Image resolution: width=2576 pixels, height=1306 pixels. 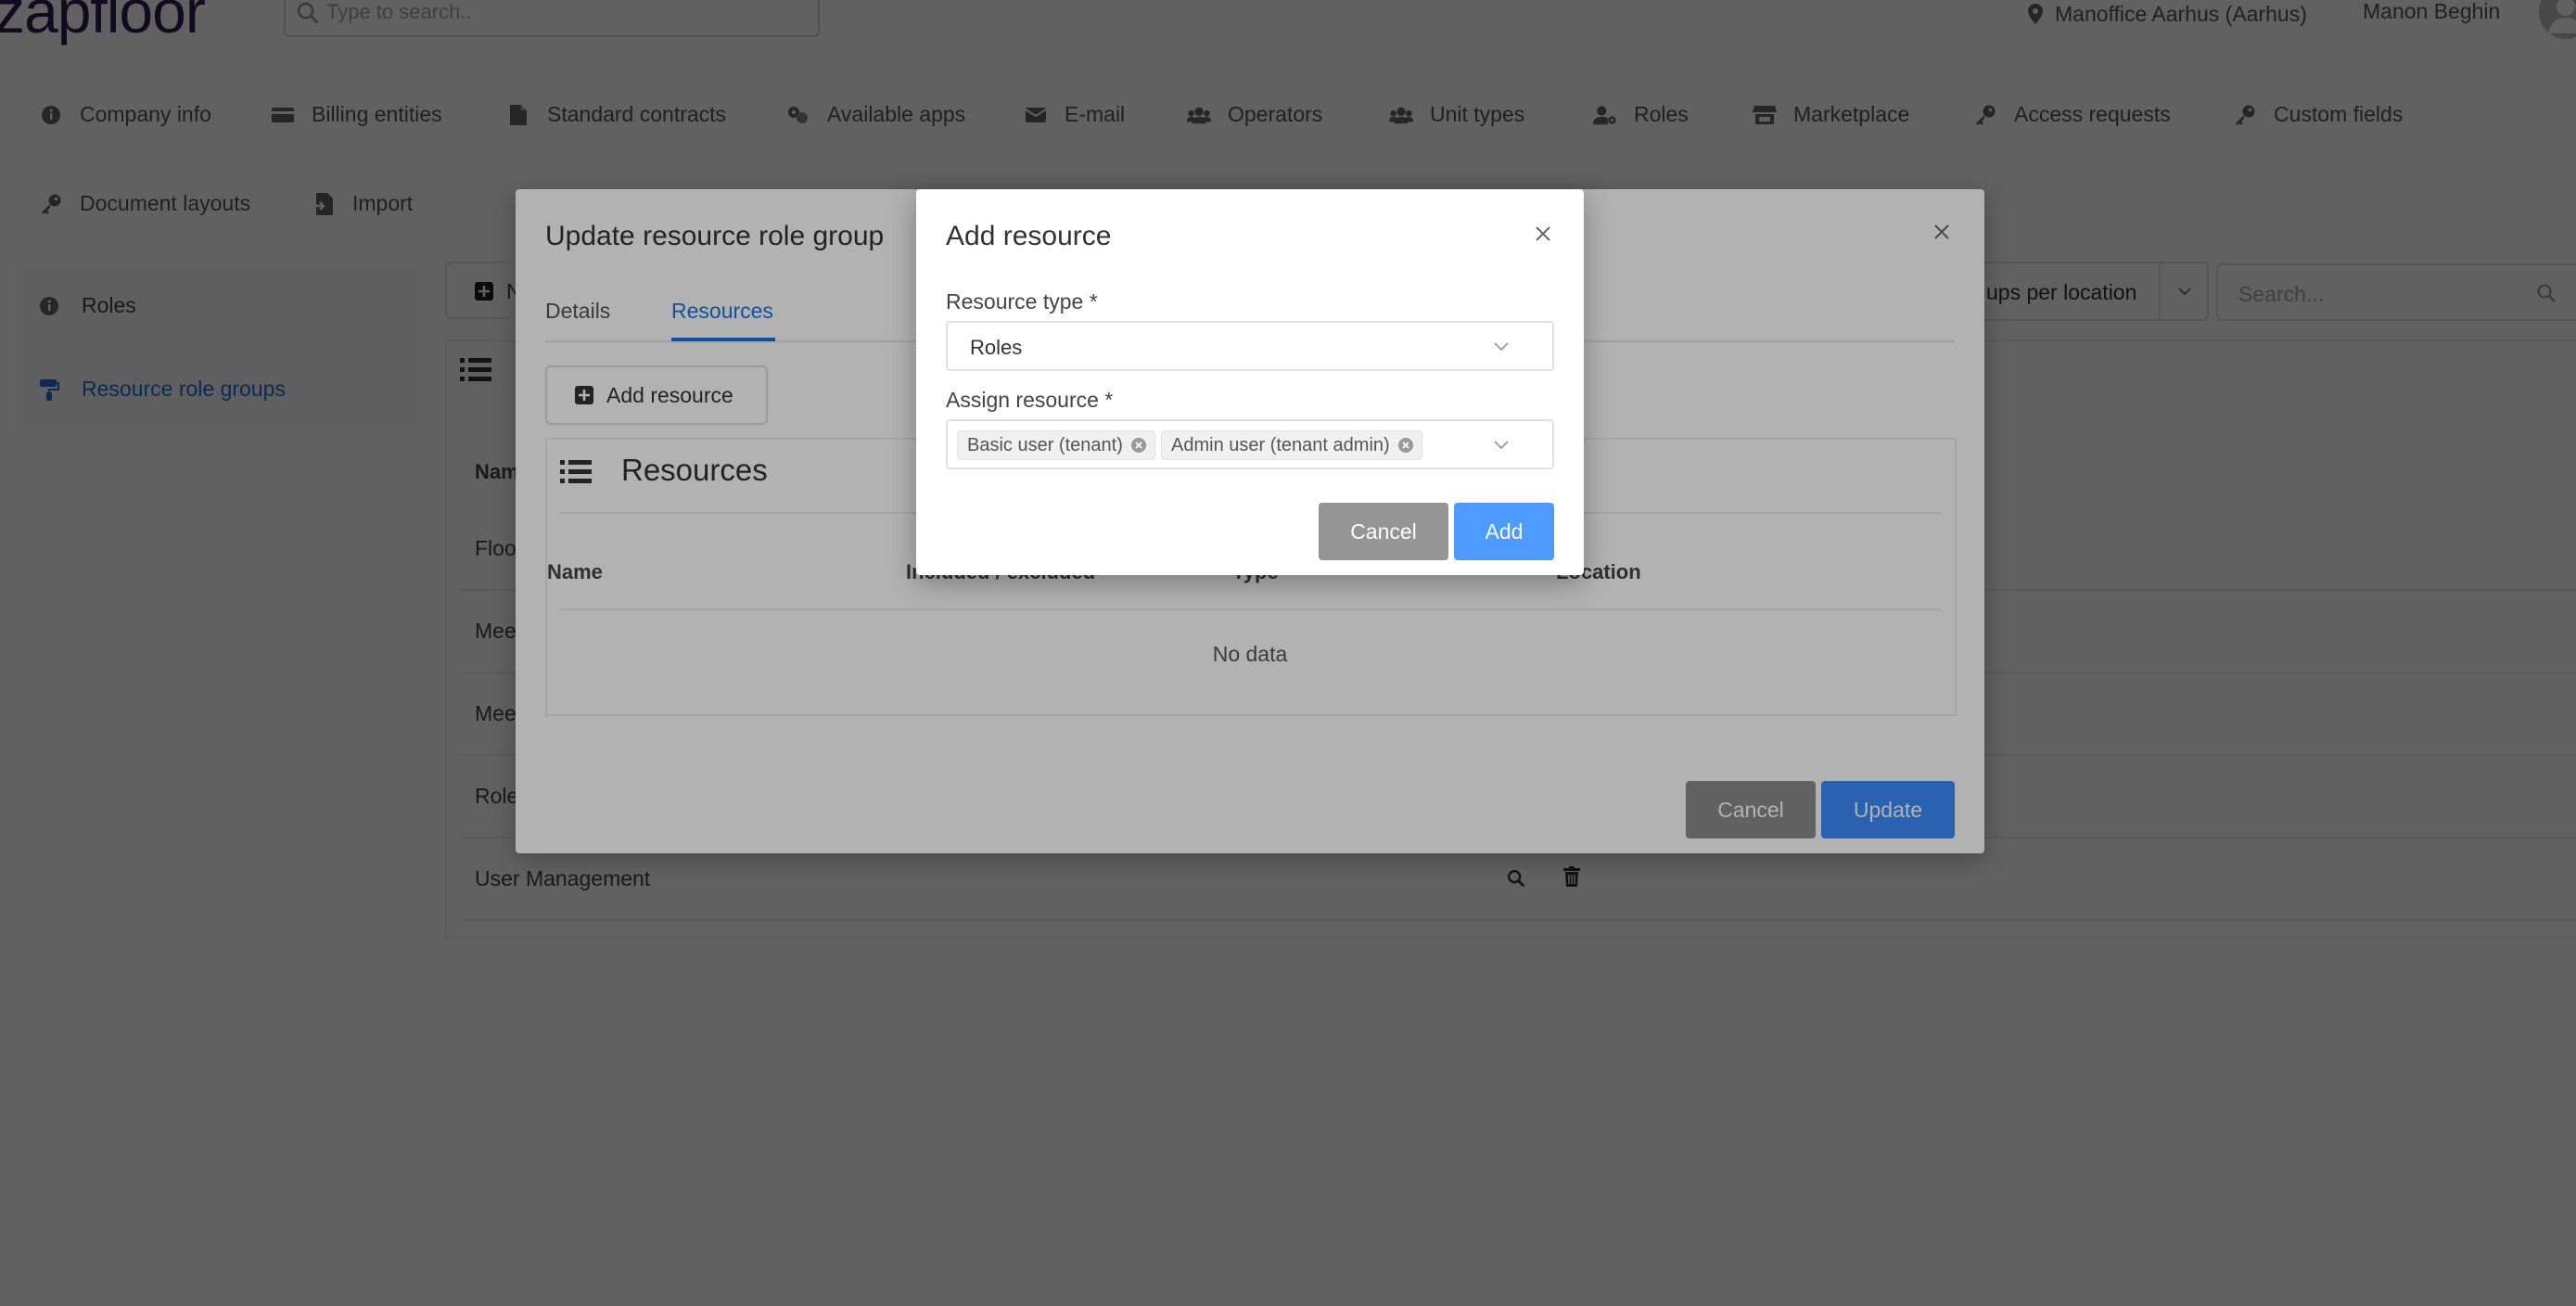 What do you see at coordinates (1029, 236) in the screenshot?
I see `modal-title: Add resource` at bounding box center [1029, 236].